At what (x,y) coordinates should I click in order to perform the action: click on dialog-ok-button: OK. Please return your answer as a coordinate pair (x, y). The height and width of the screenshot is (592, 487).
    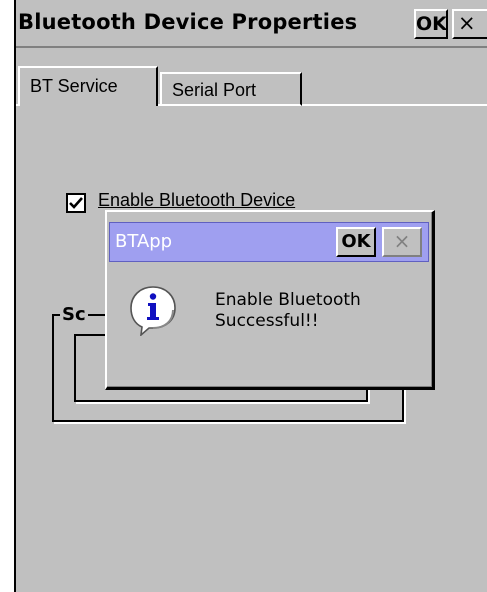
    Looking at the image, I should click on (356, 242).